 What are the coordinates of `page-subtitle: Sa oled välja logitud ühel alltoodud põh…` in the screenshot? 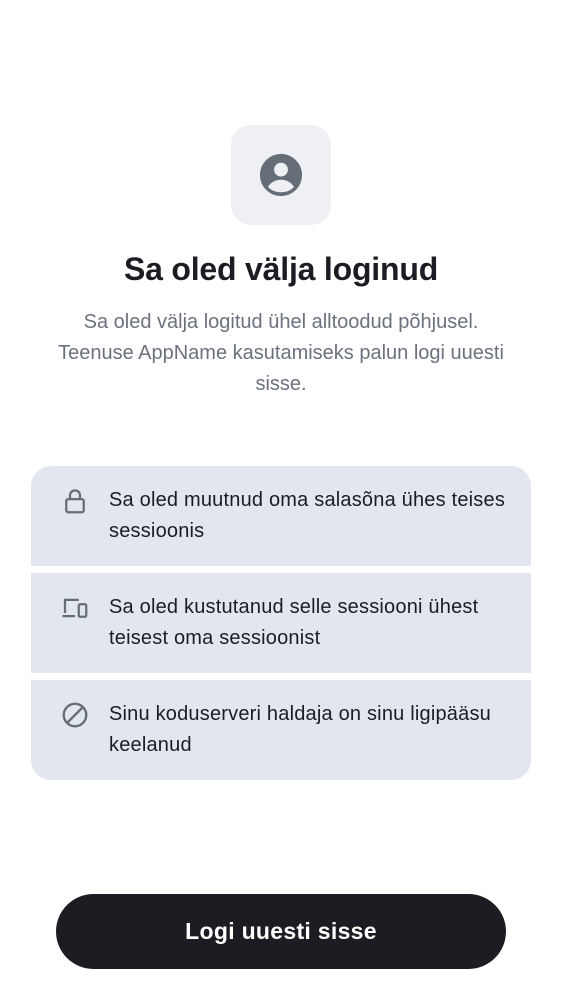 It's located at (281, 353).